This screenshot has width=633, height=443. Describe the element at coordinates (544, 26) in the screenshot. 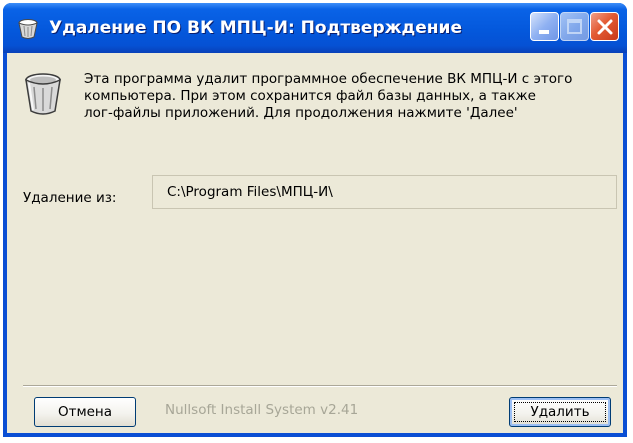

I see `minimize-button` at that location.